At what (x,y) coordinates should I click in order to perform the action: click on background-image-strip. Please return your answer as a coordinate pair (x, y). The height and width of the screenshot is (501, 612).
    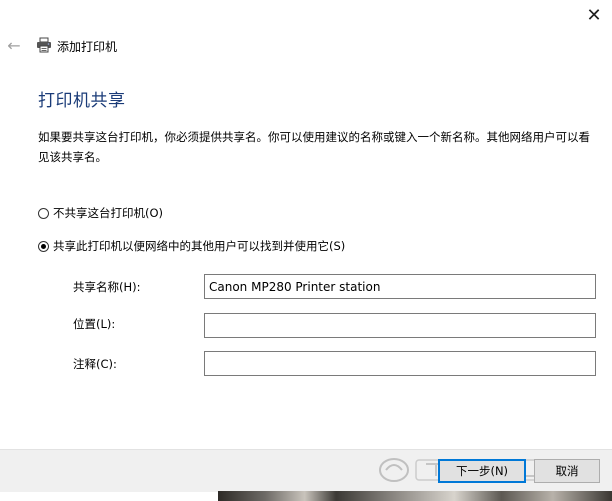
    Looking at the image, I should click on (415, 496).